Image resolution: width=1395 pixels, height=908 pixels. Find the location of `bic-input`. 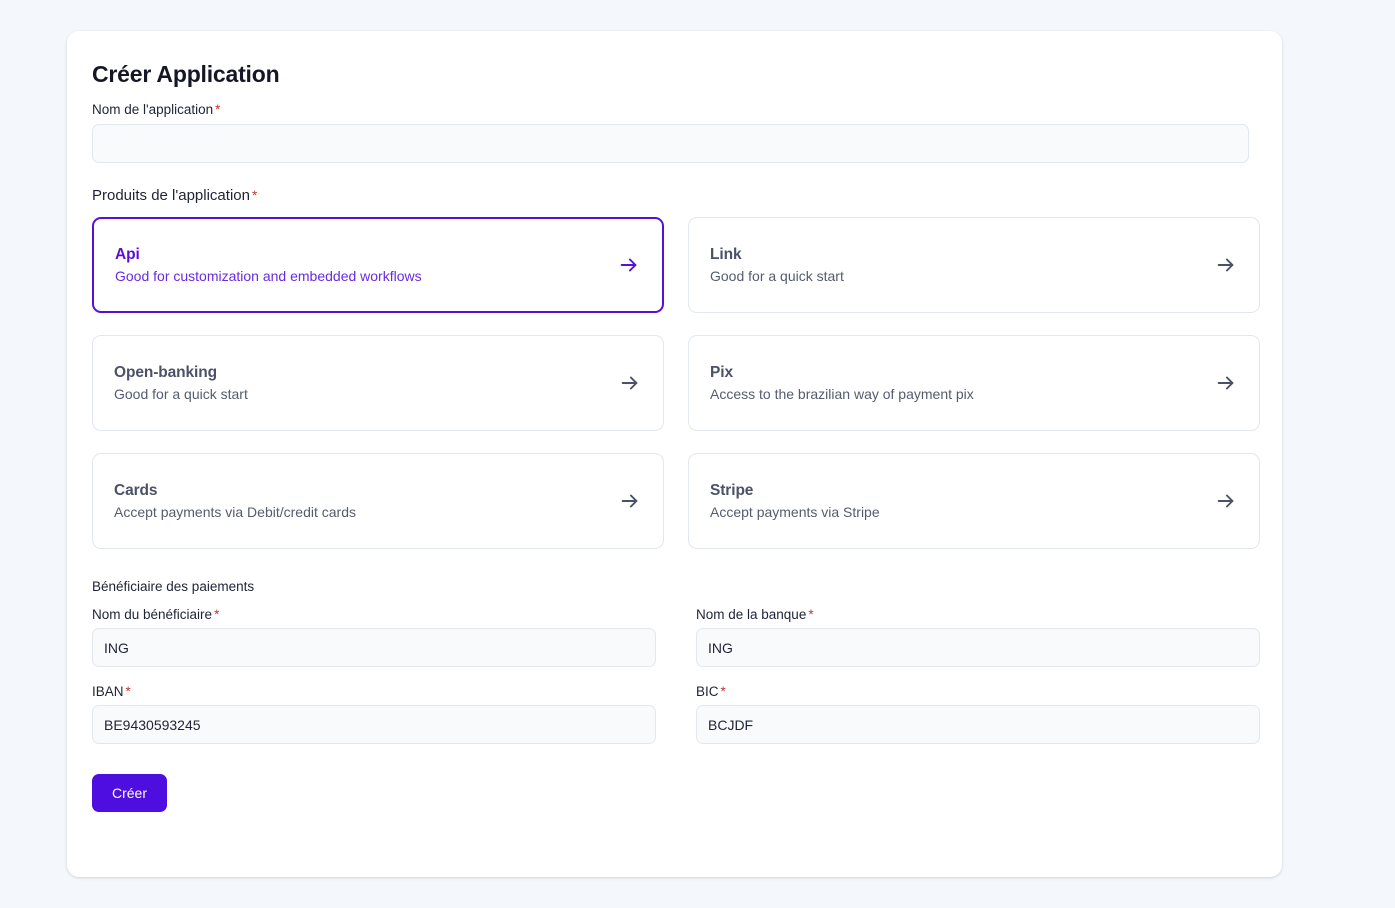

bic-input is located at coordinates (978, 724).